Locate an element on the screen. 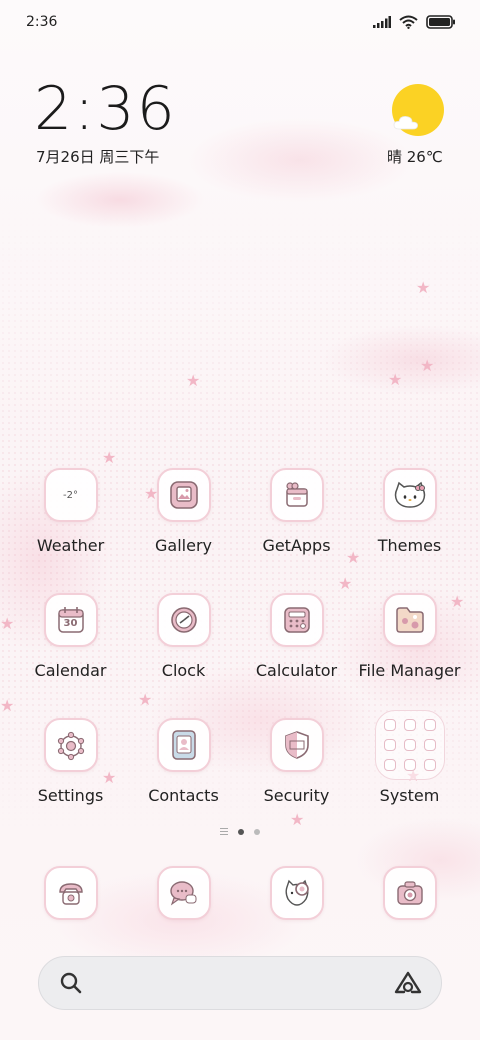  app-label: Weather is located at coordinates (70, 545).